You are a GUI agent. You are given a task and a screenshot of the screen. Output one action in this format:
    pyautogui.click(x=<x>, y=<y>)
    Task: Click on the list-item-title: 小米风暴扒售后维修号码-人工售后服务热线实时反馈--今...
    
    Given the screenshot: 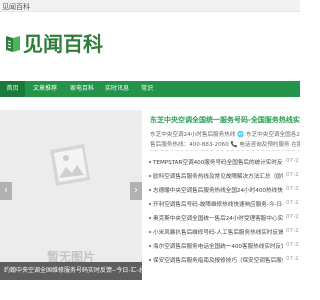 What is the action you would take?
    pyautogui.click(x=218, y=232)
    